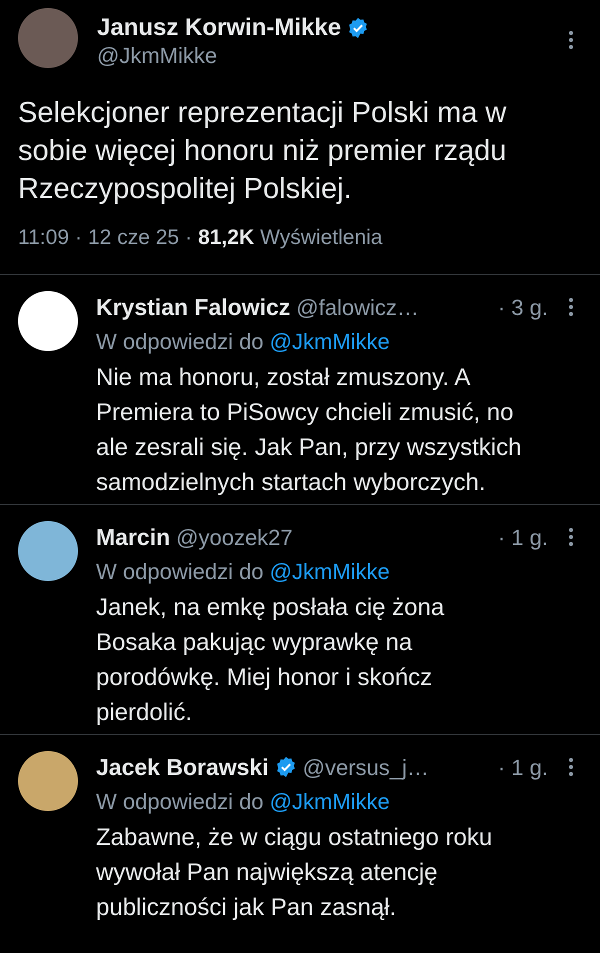 The height and width of the screenshot is (953, 600). Describe the element at coordinates (226, 238) in the screenshot. I see `view-count: 81,2K` at that location.